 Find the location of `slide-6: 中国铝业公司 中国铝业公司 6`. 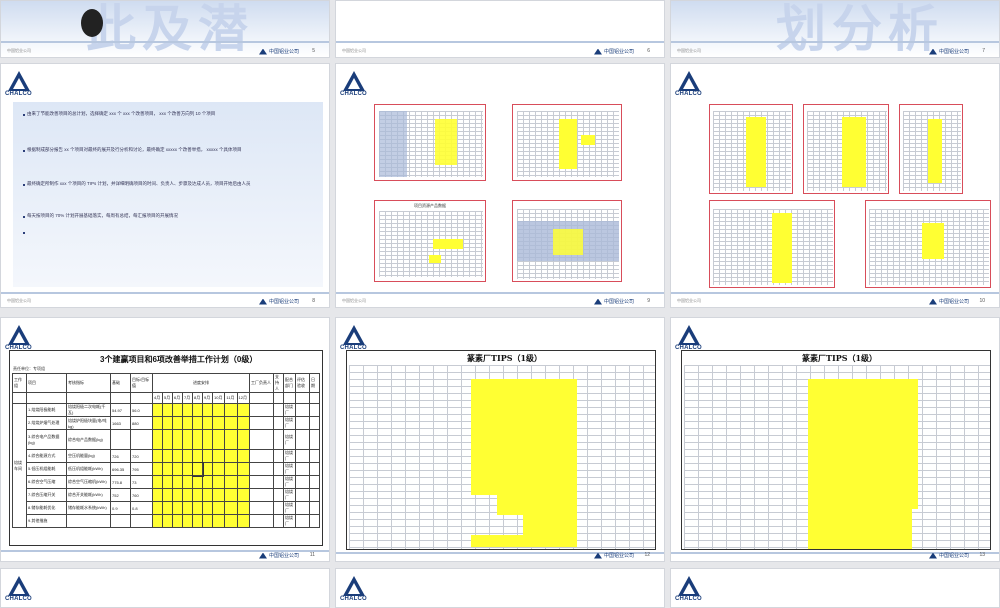

slide-6: 中国铝业公司 中国铝业公司 6 is located at coordinates (500, 29).